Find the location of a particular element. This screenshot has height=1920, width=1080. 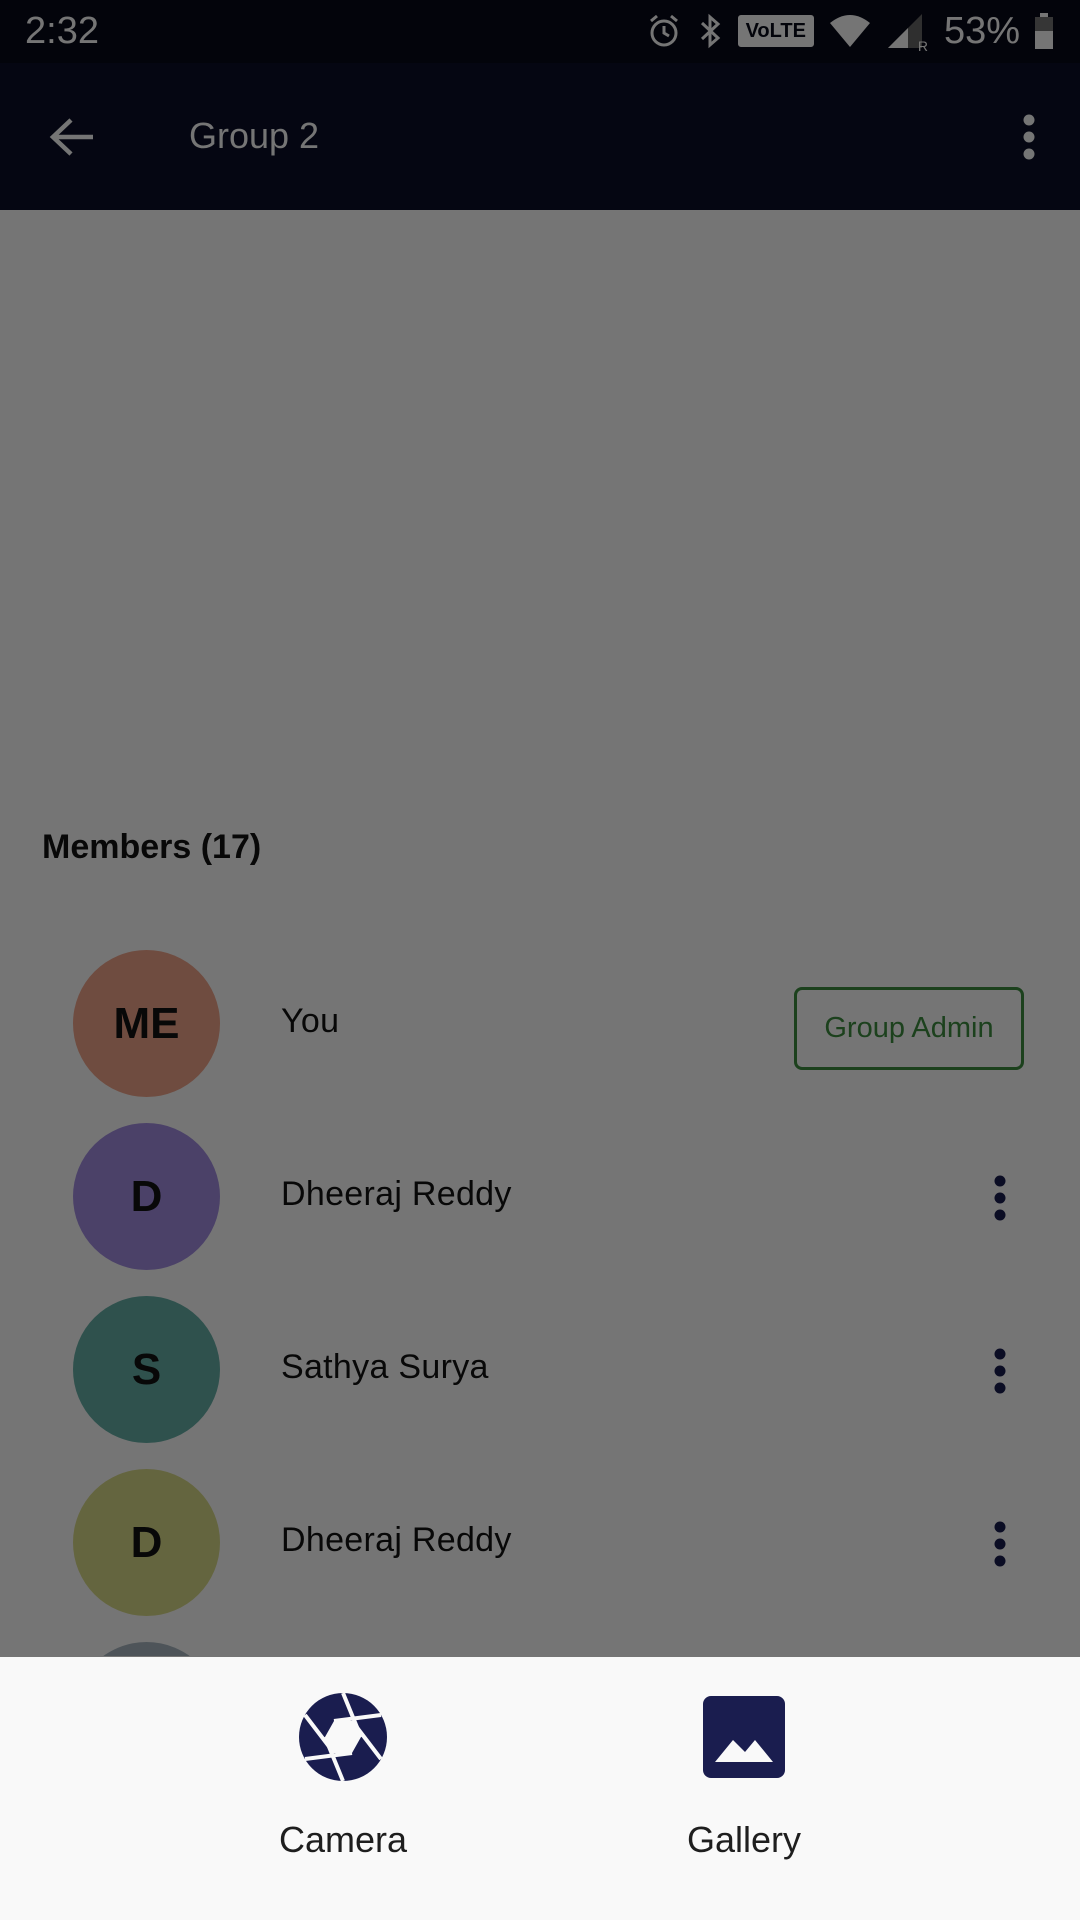

back-button is located at coordinates (72, 137).